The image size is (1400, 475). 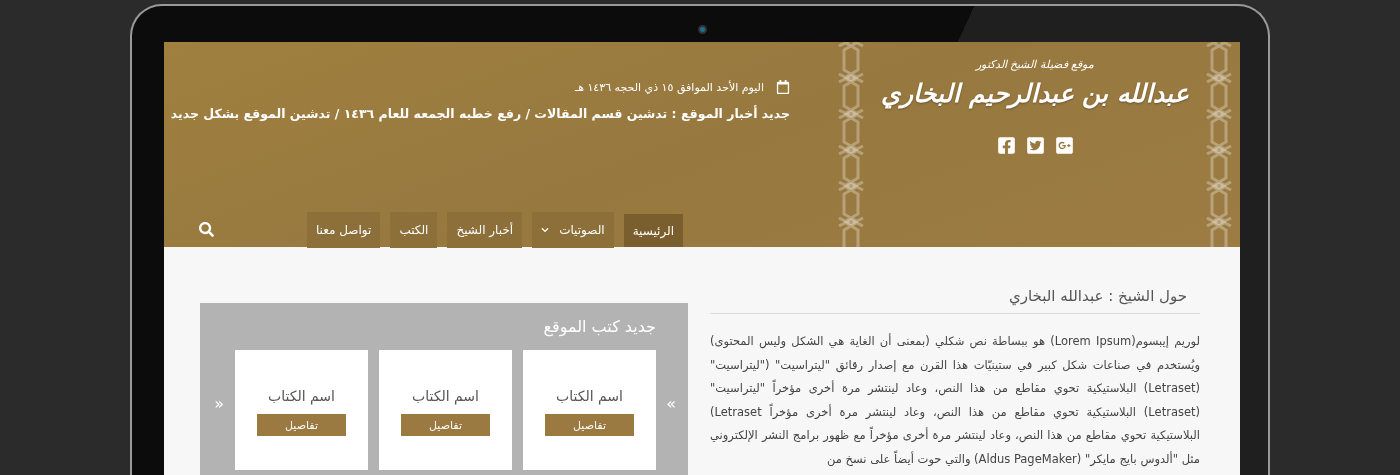 What do you see at coordinates (1064, 145) in the screenshot?
I see `google-plus-icon` at bounding box center [1064, 145].